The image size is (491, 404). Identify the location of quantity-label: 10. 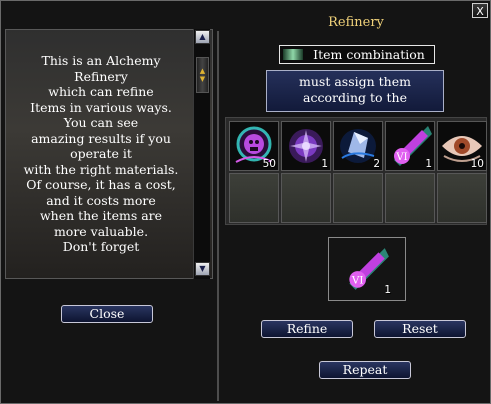
(477, 164).